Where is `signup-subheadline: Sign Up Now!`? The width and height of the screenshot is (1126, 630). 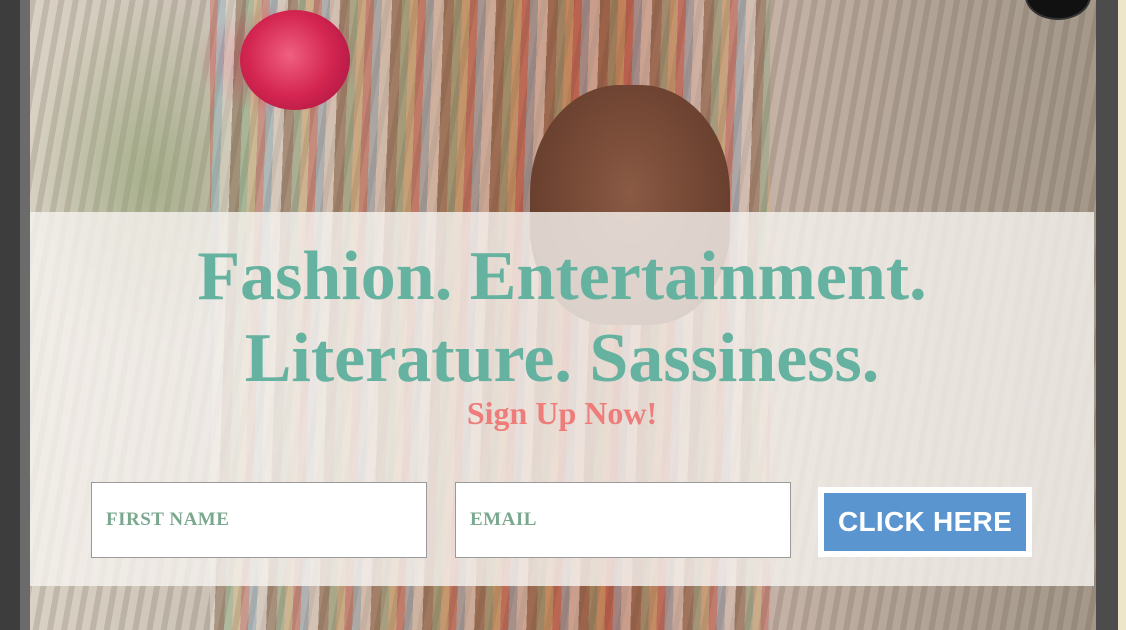 signup-subheadline: Sign Up Now! is located at coordinates (562, 413).